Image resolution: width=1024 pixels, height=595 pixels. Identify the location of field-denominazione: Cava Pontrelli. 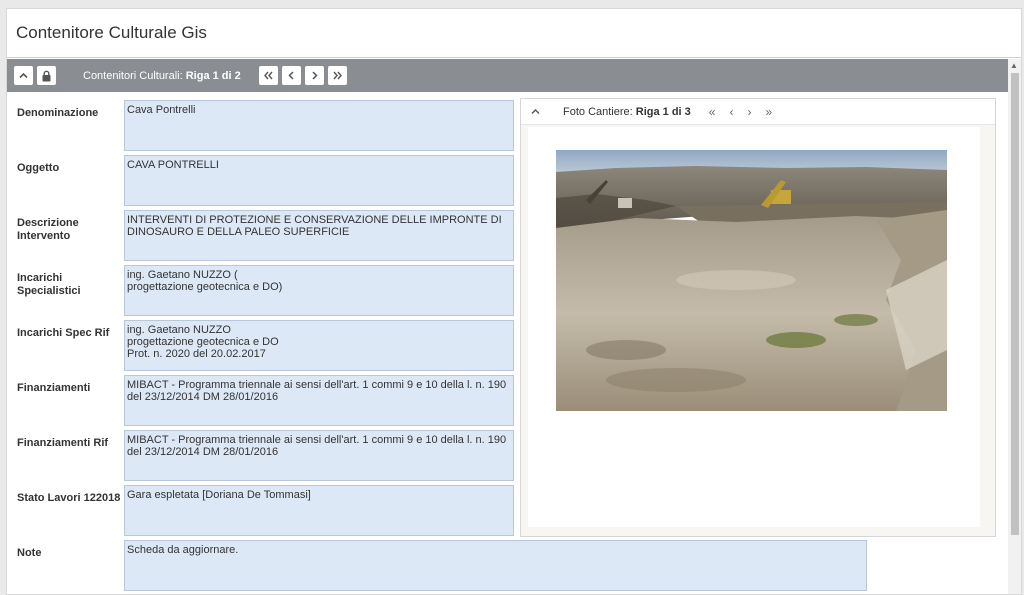
(319, 125).